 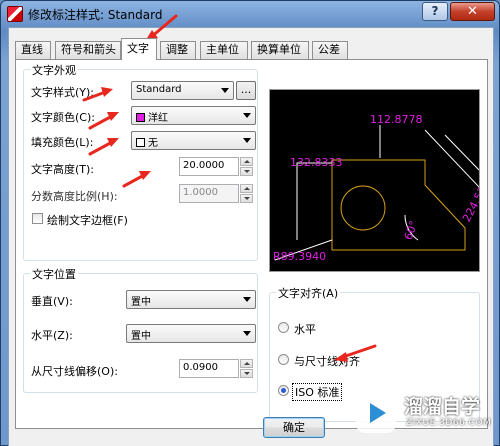 What do you see at coordinates (95, 15) in the screenshot?
I see `window-title: 修改标注样式: Standard` at bounding box center [95, 15].